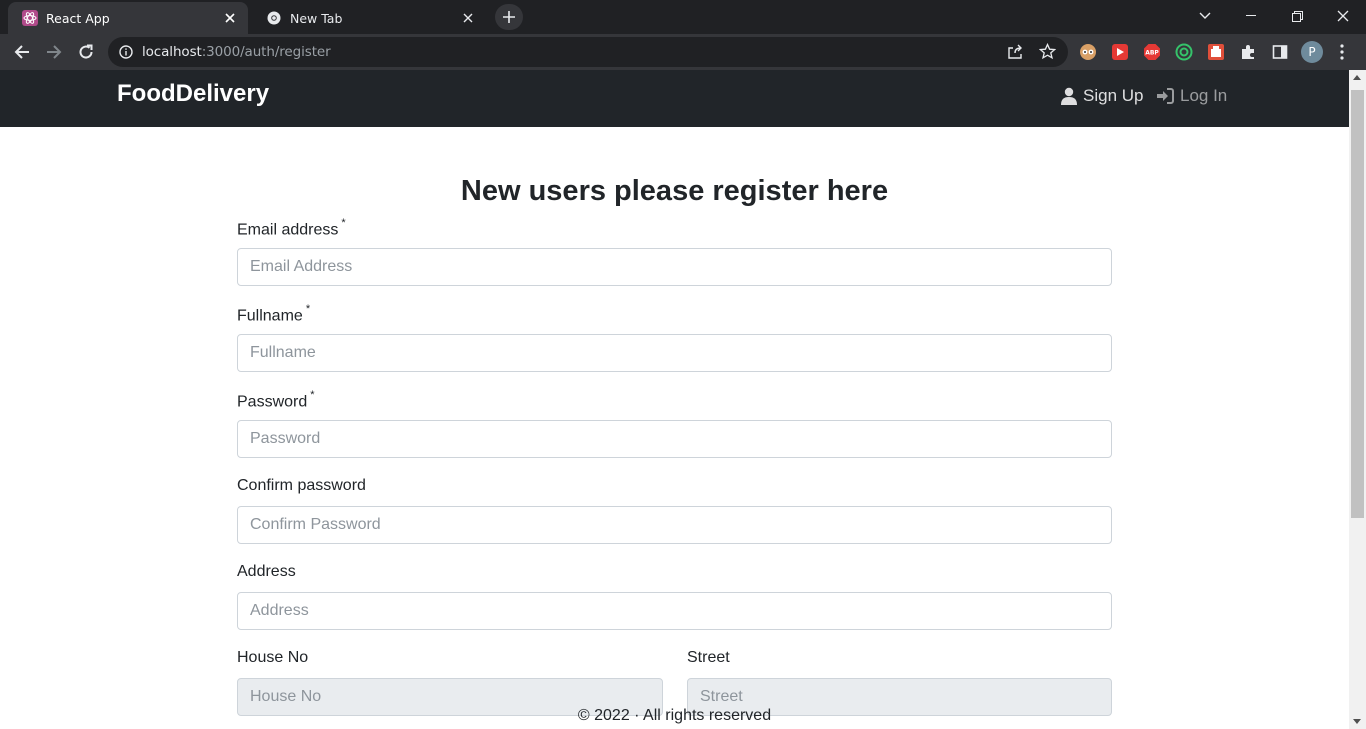 This screenshot has height=729, width=1366. I want to click on house-no-label: House No, so click(273, 657).